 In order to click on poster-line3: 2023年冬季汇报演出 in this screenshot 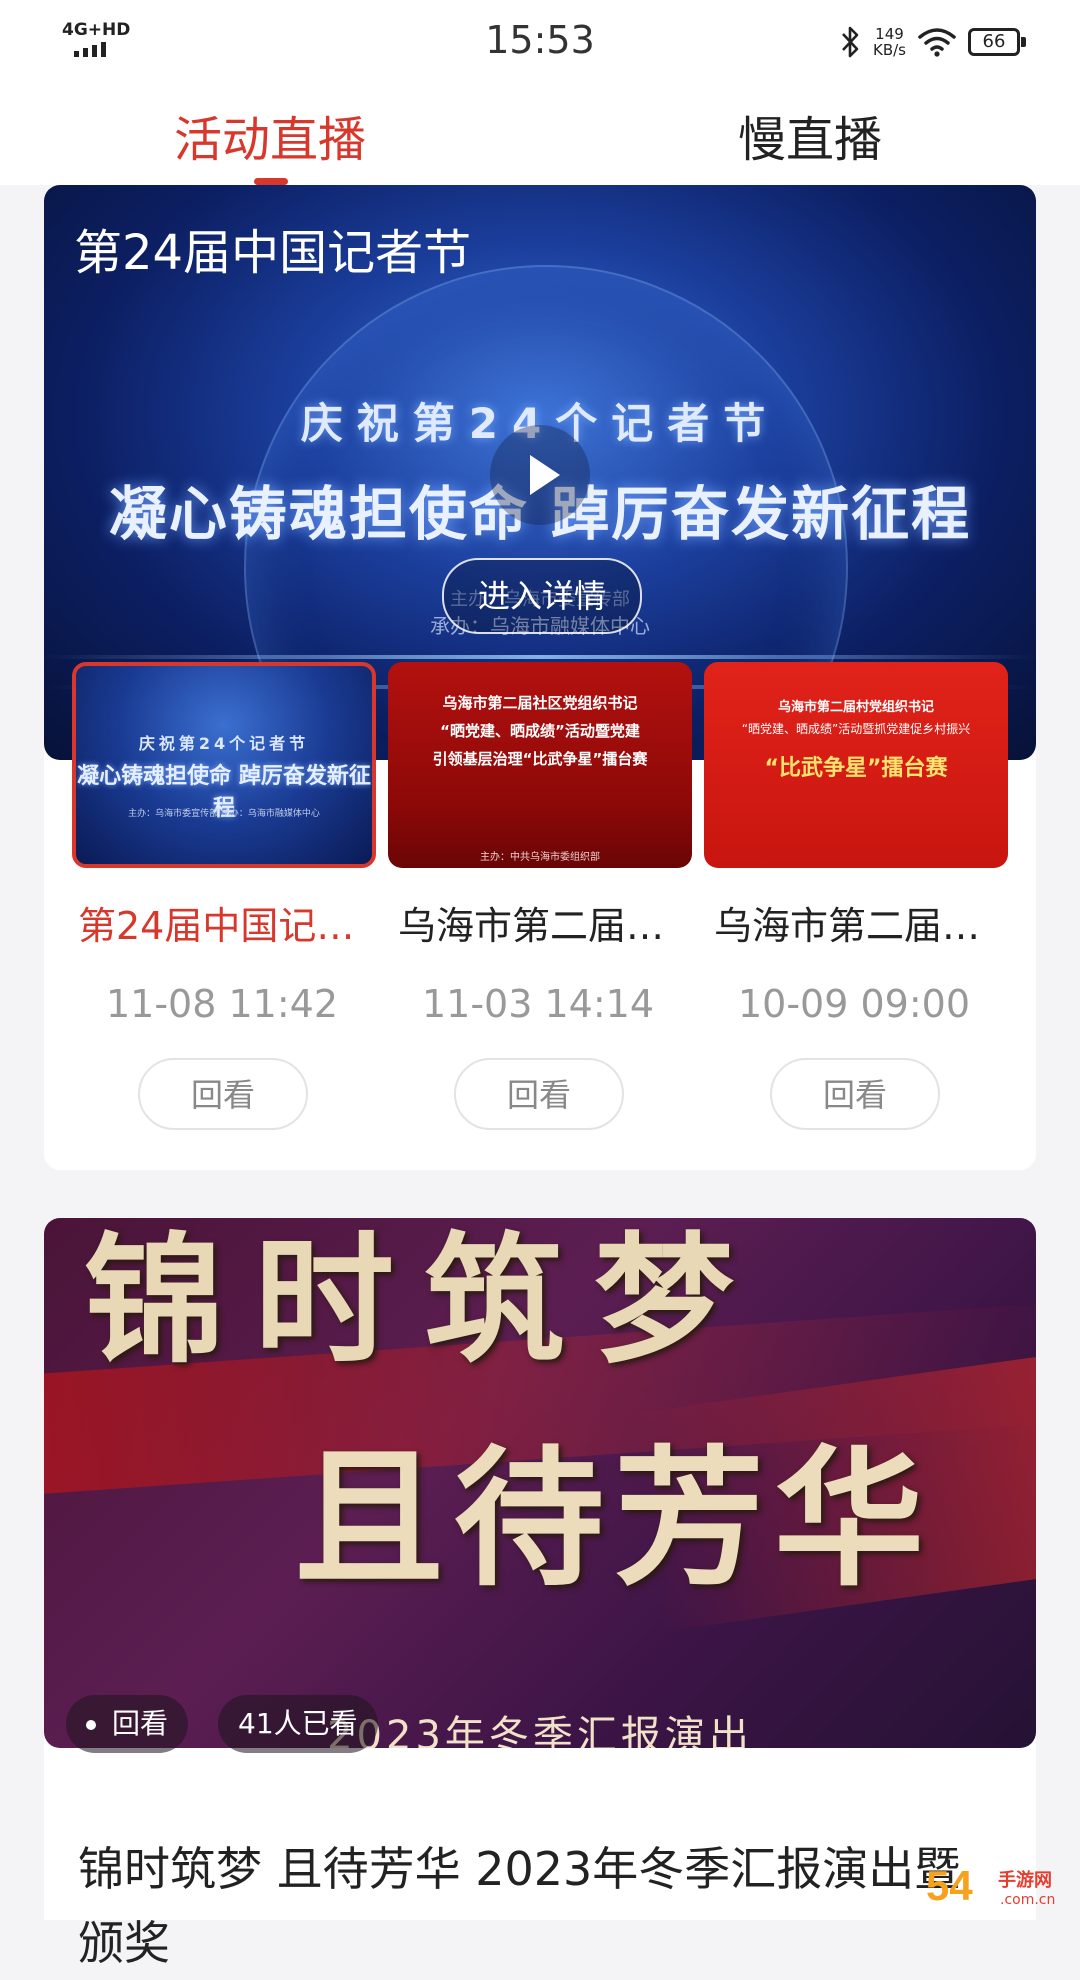, I will do `click(540, 1730)`.